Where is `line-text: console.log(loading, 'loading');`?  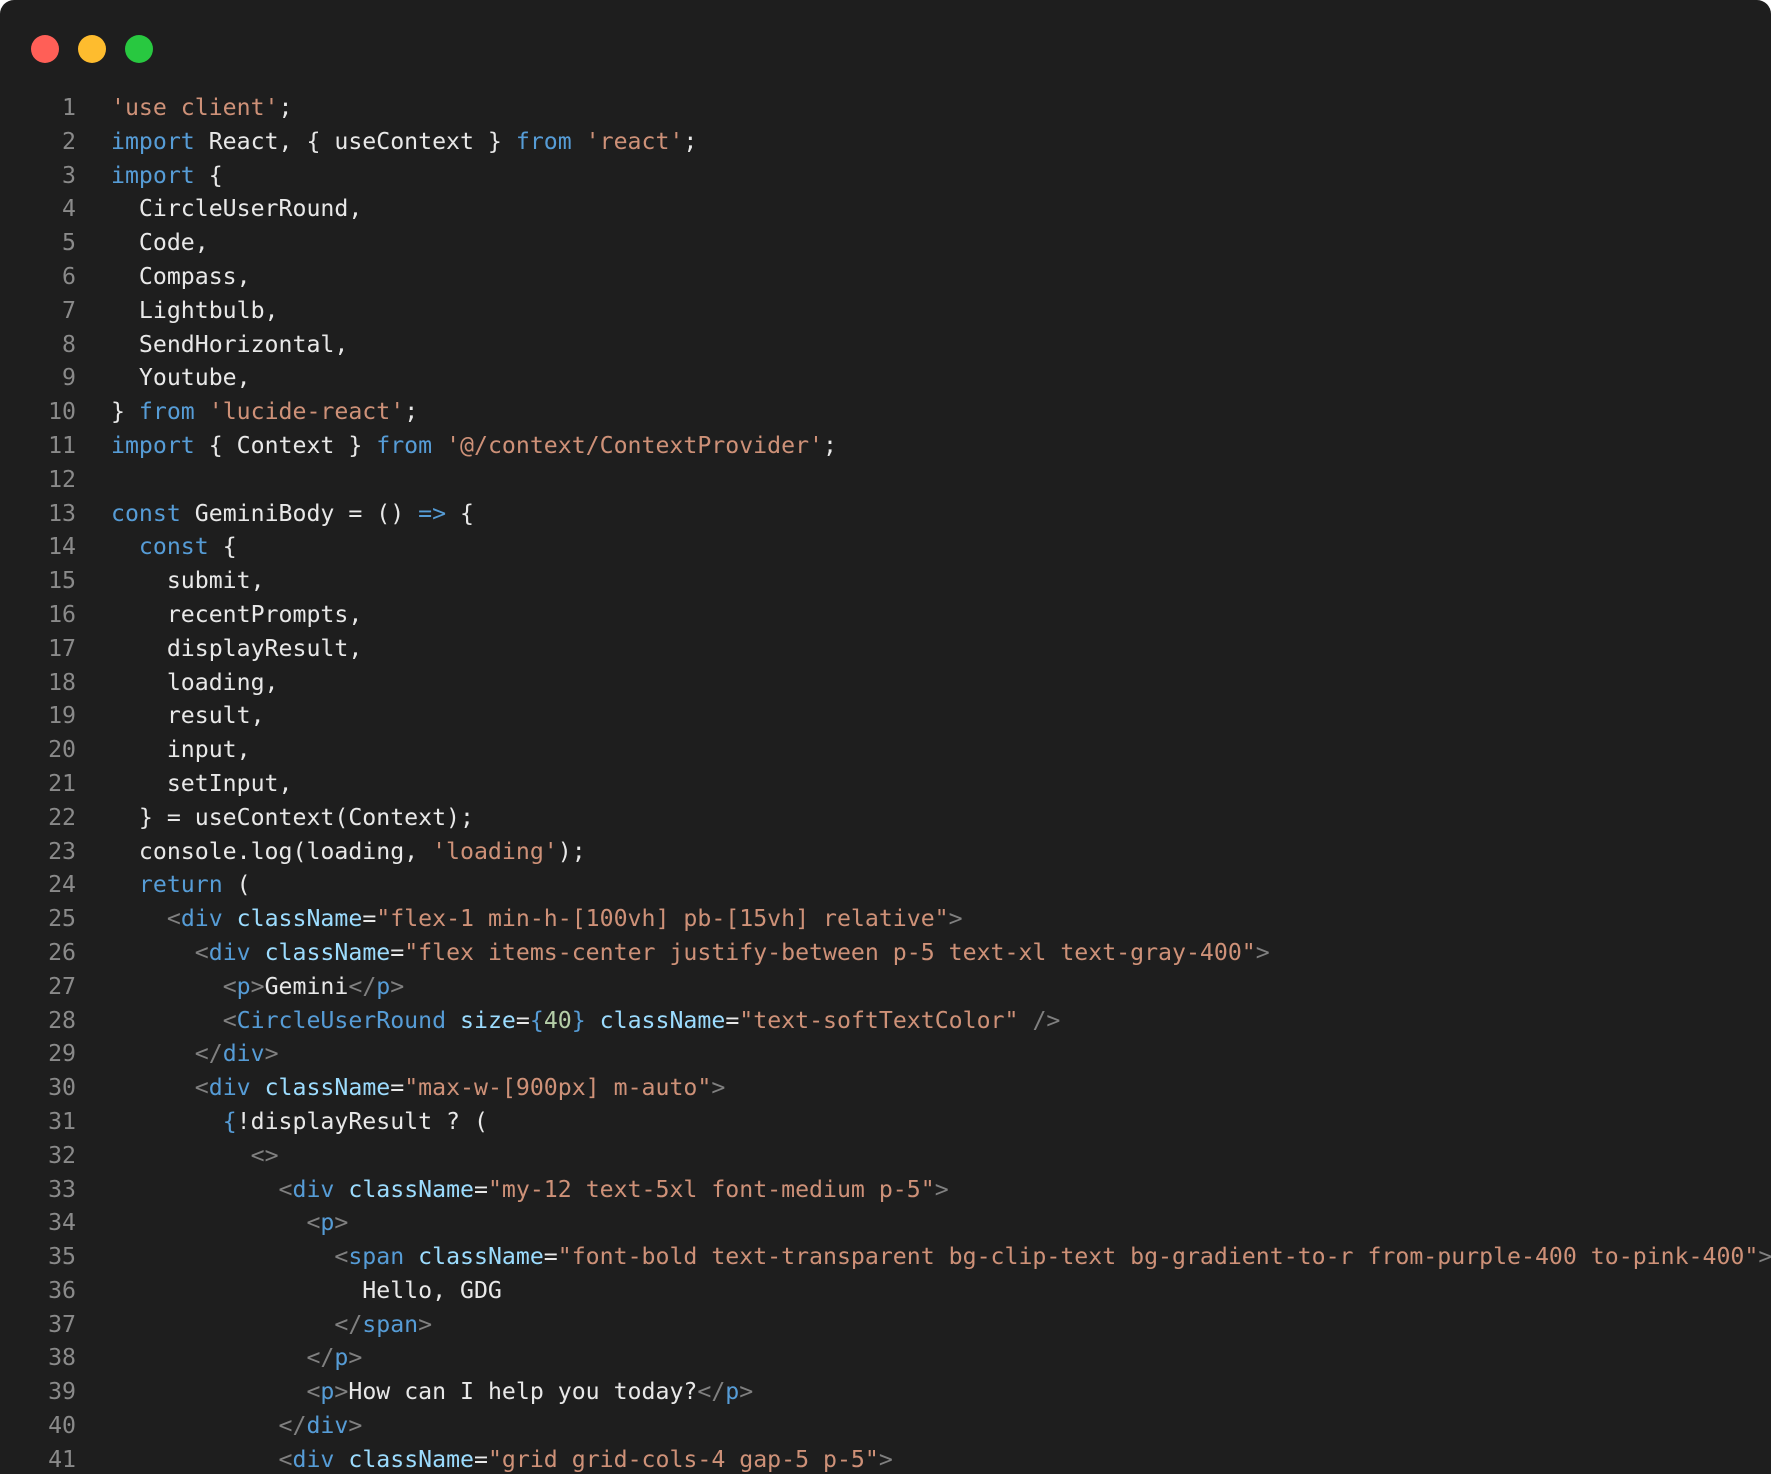 line-text: console.log(loading, 'loading'); is located at coordinates (348, 852).